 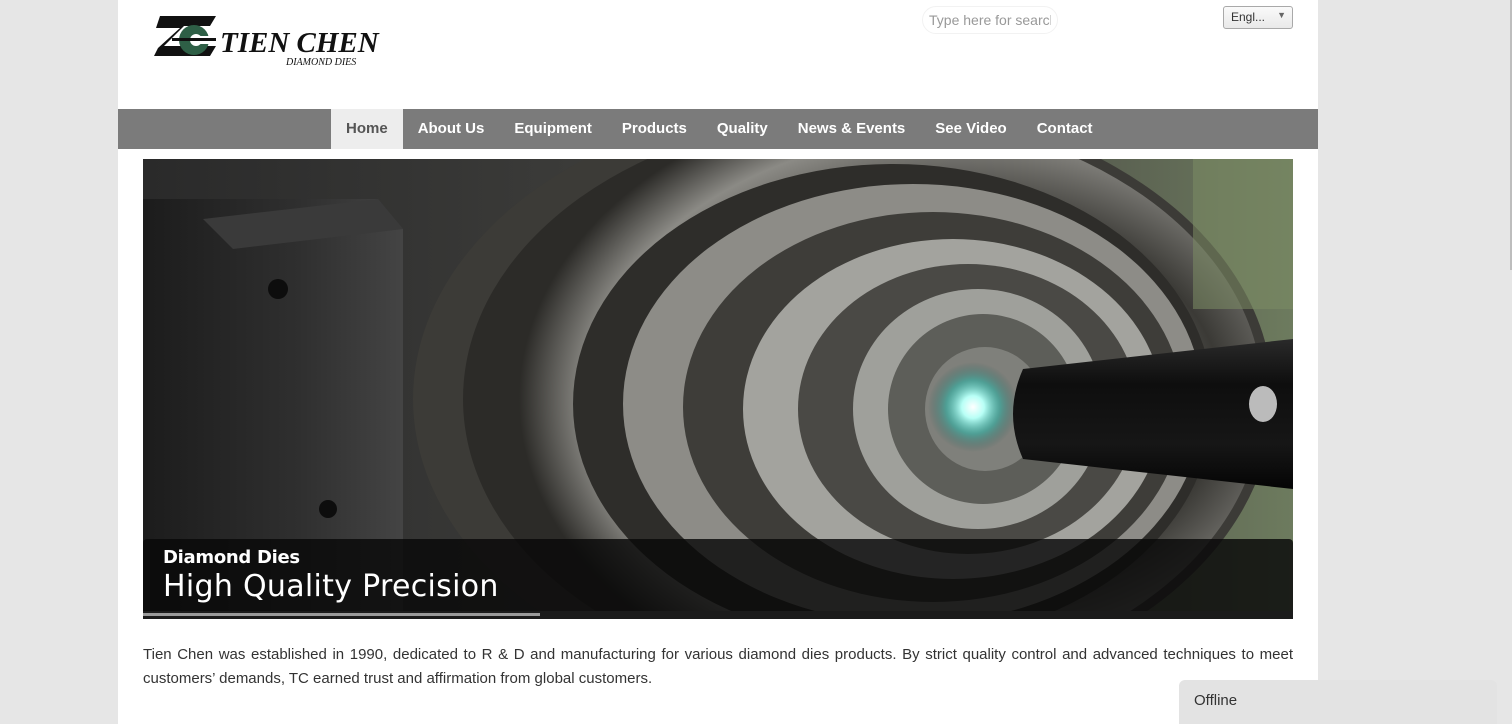 I want to click on search-input, so click(x=990, y=20).